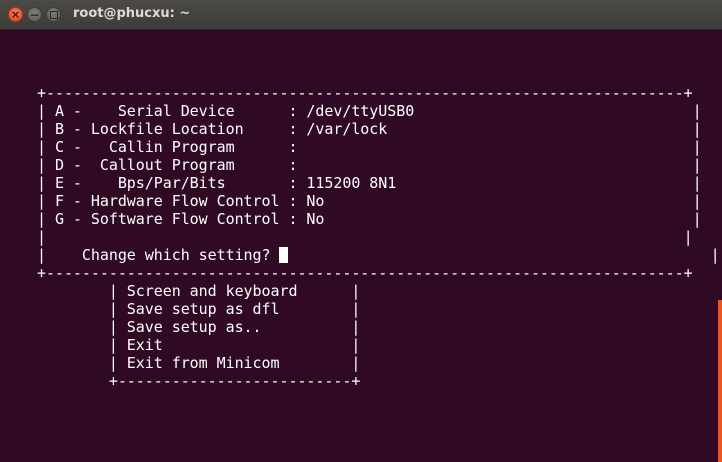  I want to click on submenu-item-save-setup-as: | Save setup as.. |, so click(199, 327).